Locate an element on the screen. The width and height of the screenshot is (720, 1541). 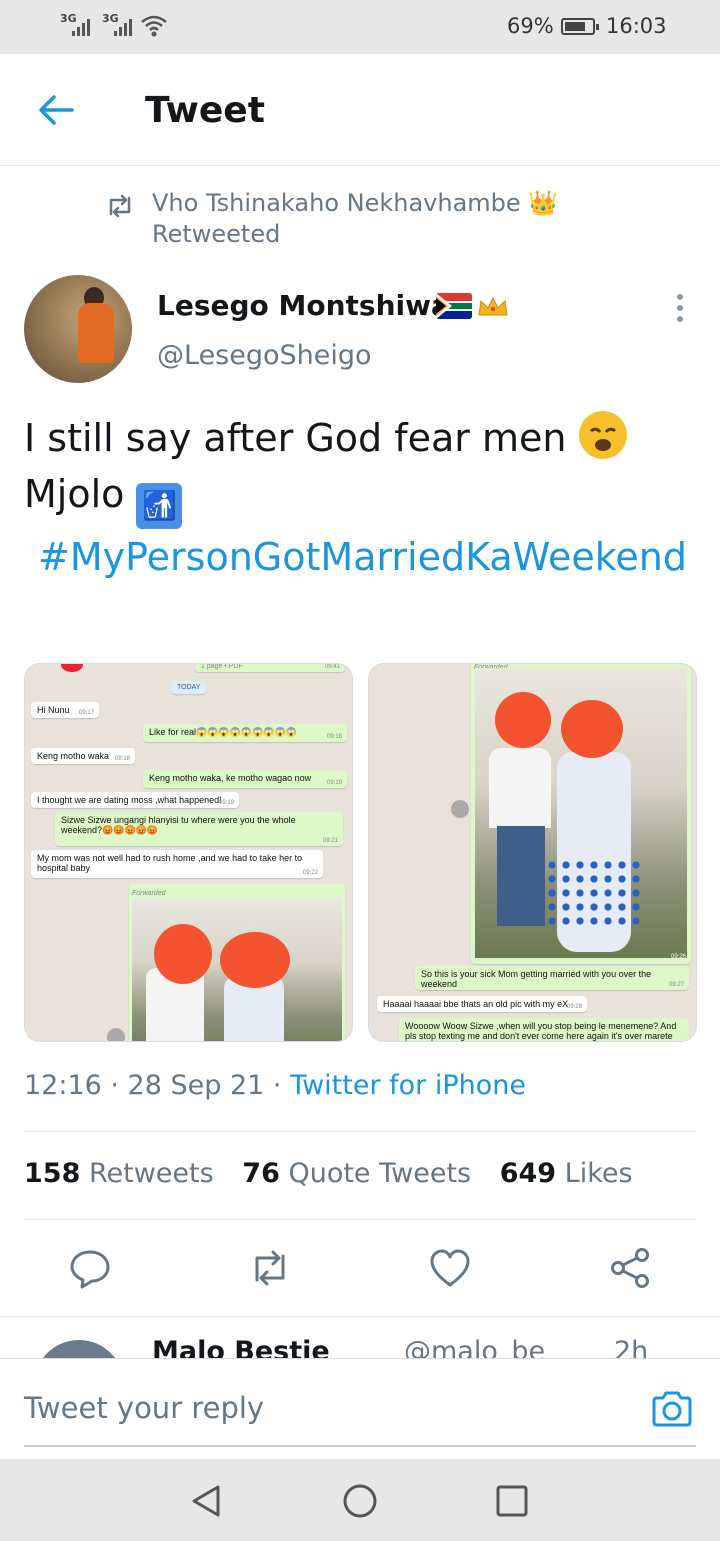
litter-bin-icon: 🚮 is located at coordinates (159, 506).